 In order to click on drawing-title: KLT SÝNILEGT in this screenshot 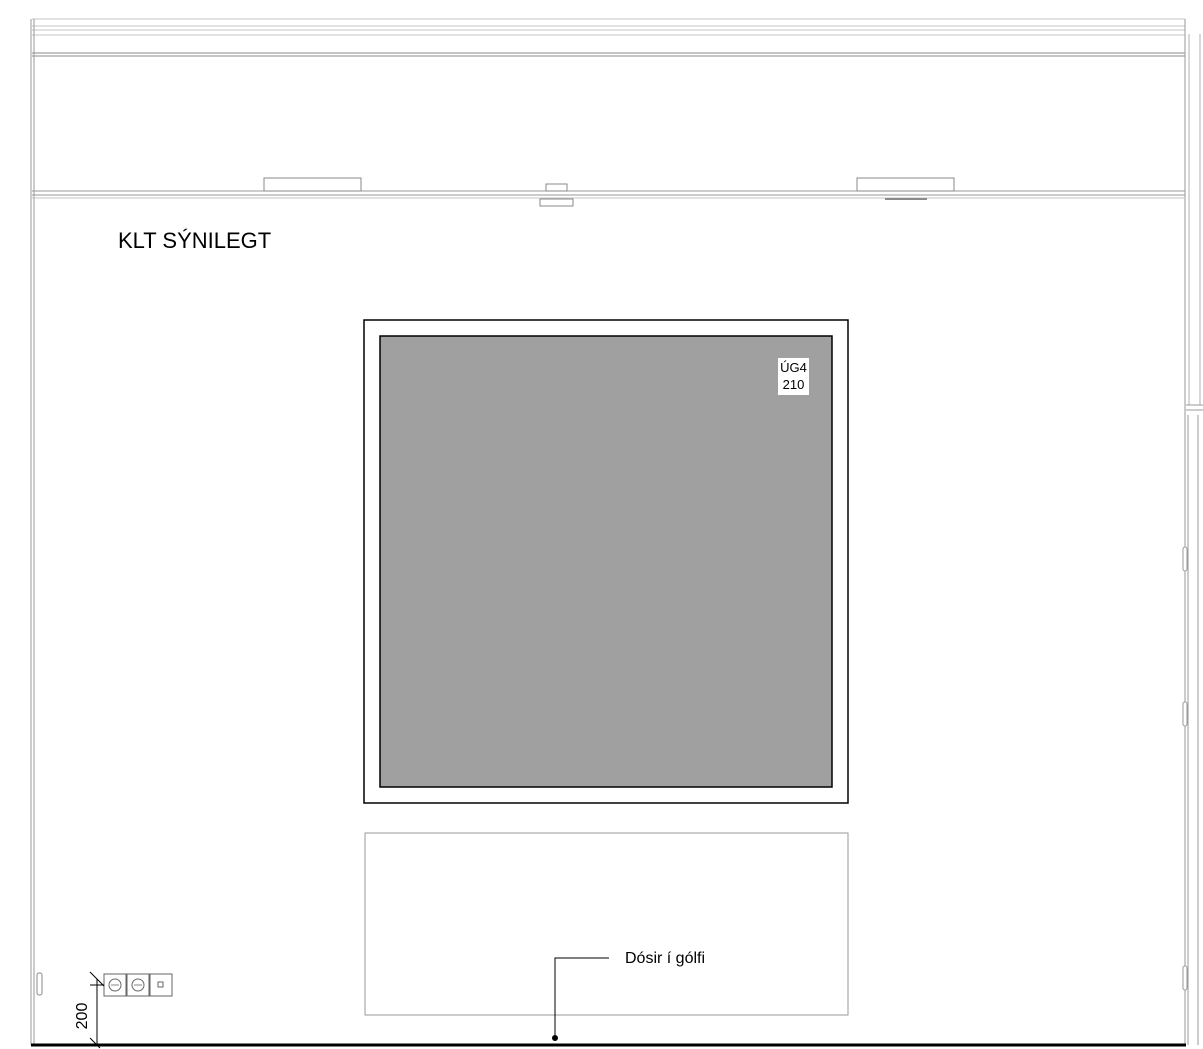, I will do `click(194, 240)`.